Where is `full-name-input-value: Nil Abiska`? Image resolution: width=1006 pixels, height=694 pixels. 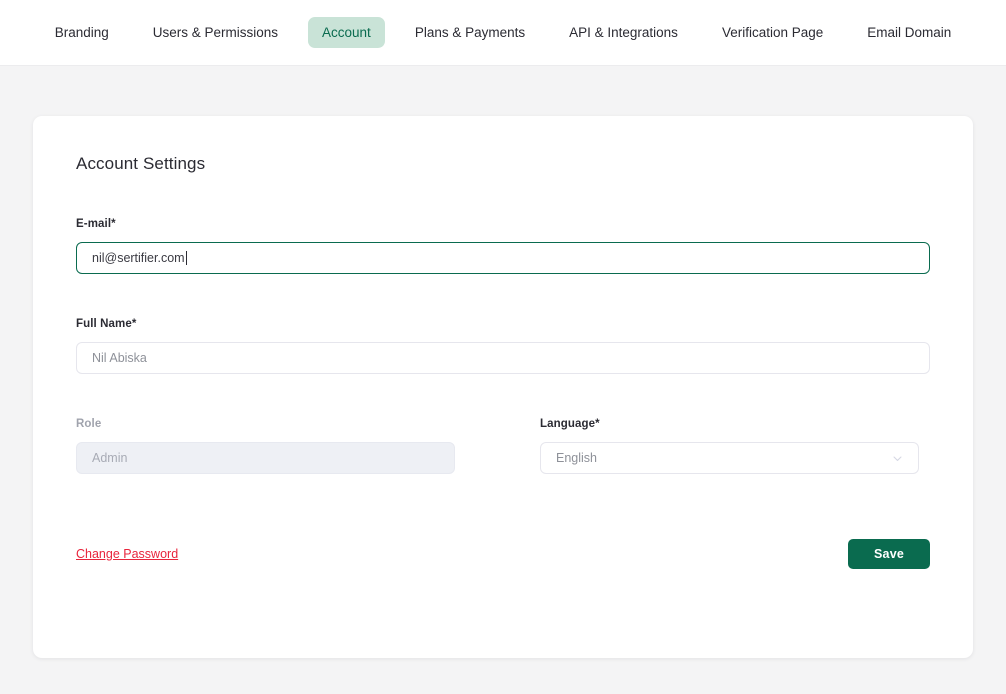
full-name-input-value: Nil Abiska is located at coordinates (119, 358).